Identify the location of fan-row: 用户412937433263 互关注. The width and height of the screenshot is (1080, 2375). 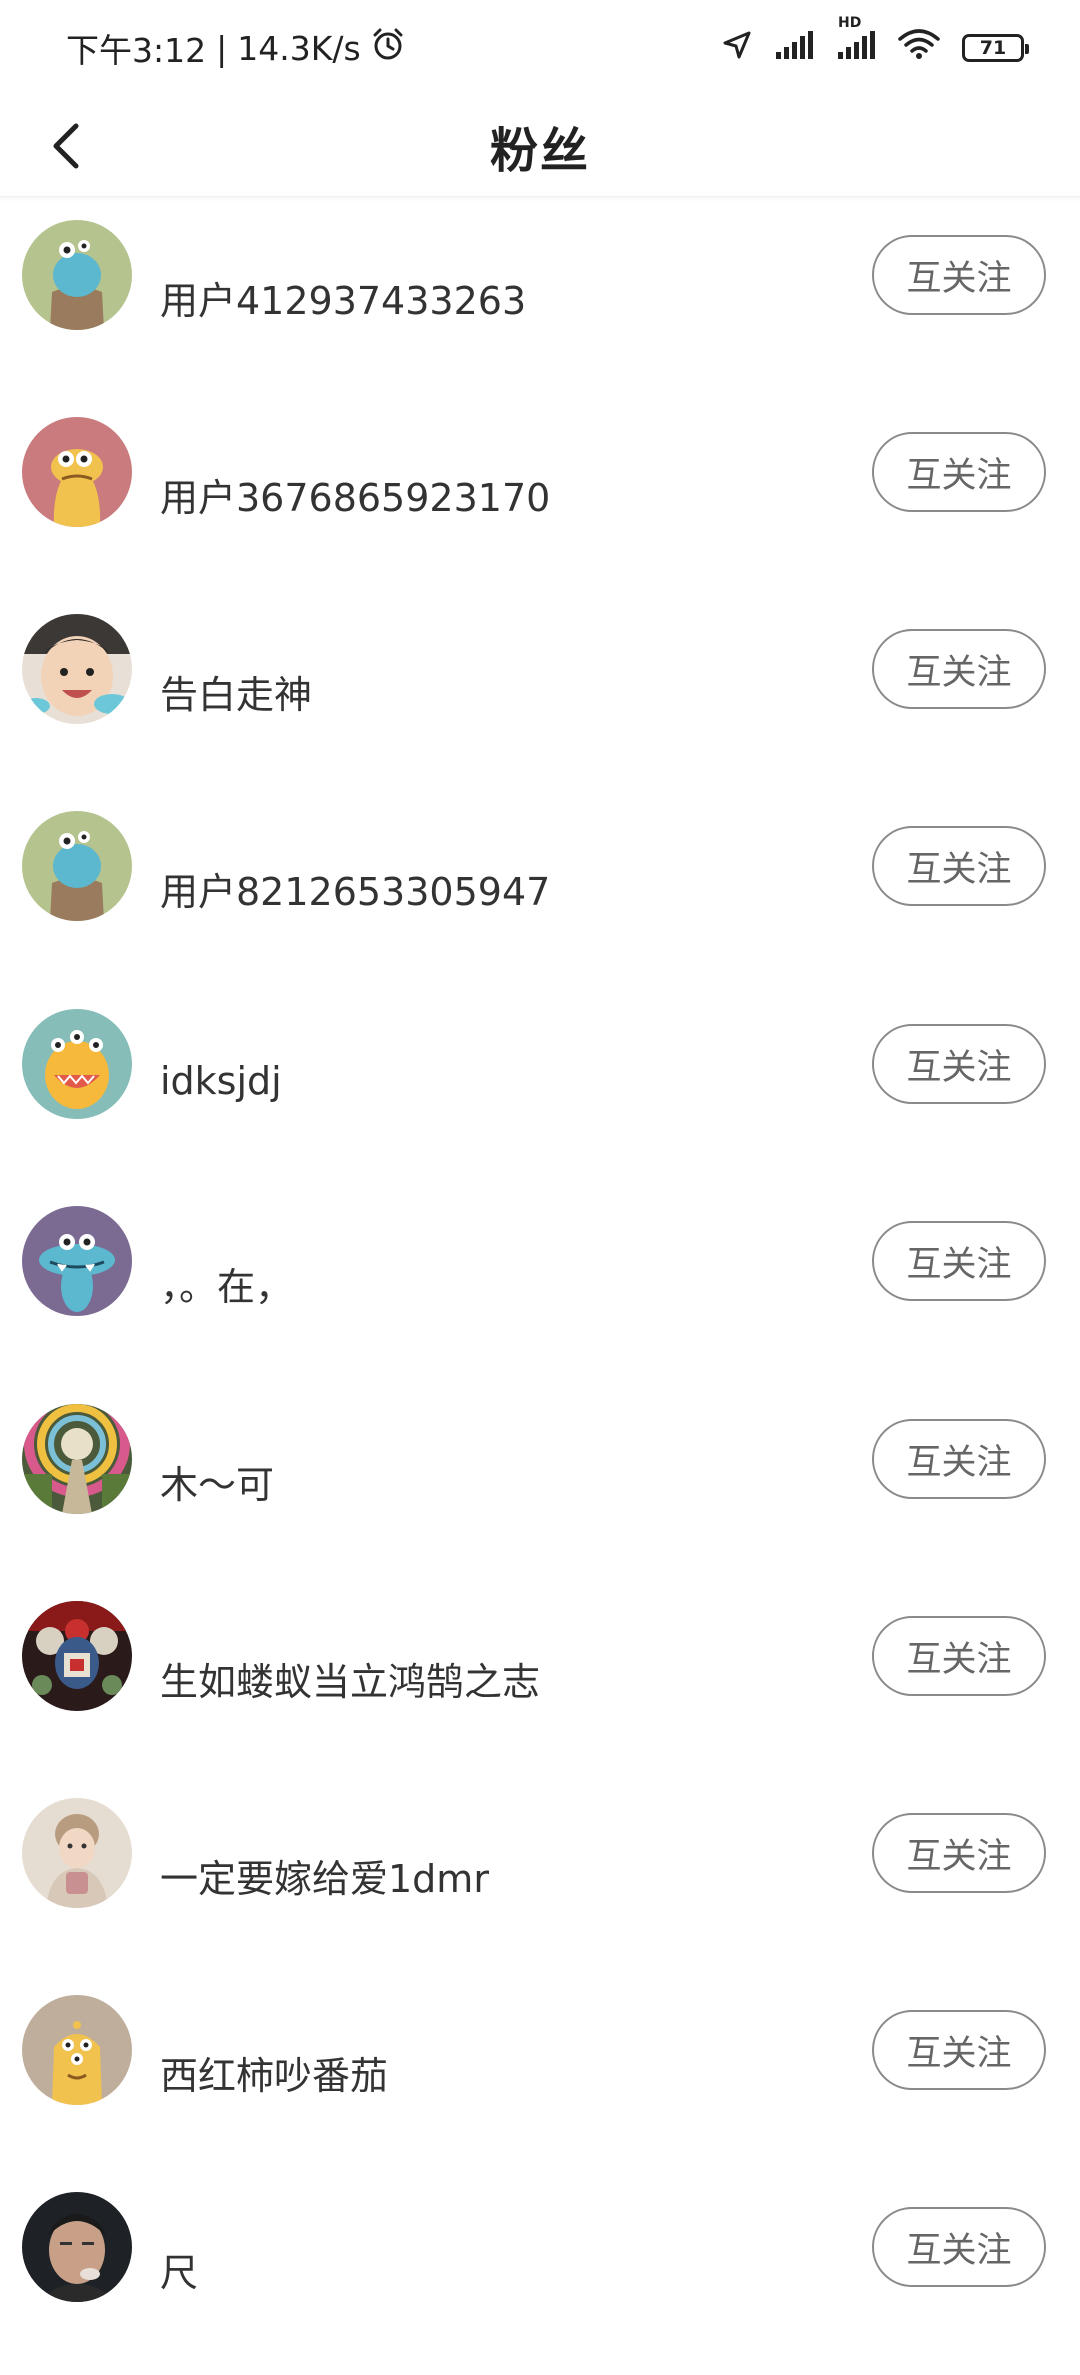
(540, 296).